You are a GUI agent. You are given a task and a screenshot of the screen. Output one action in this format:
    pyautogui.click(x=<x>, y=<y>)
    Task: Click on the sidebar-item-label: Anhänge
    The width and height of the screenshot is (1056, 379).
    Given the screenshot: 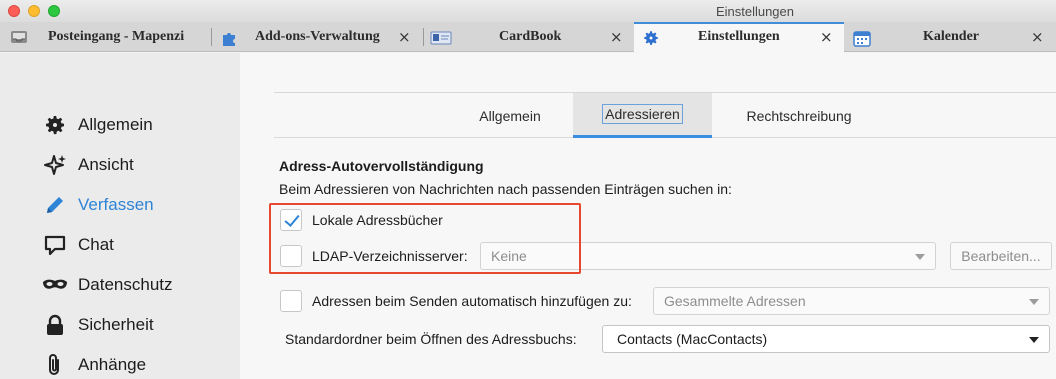 What is the action you would take?
    pyautogui.click(x=112, y=364)
    